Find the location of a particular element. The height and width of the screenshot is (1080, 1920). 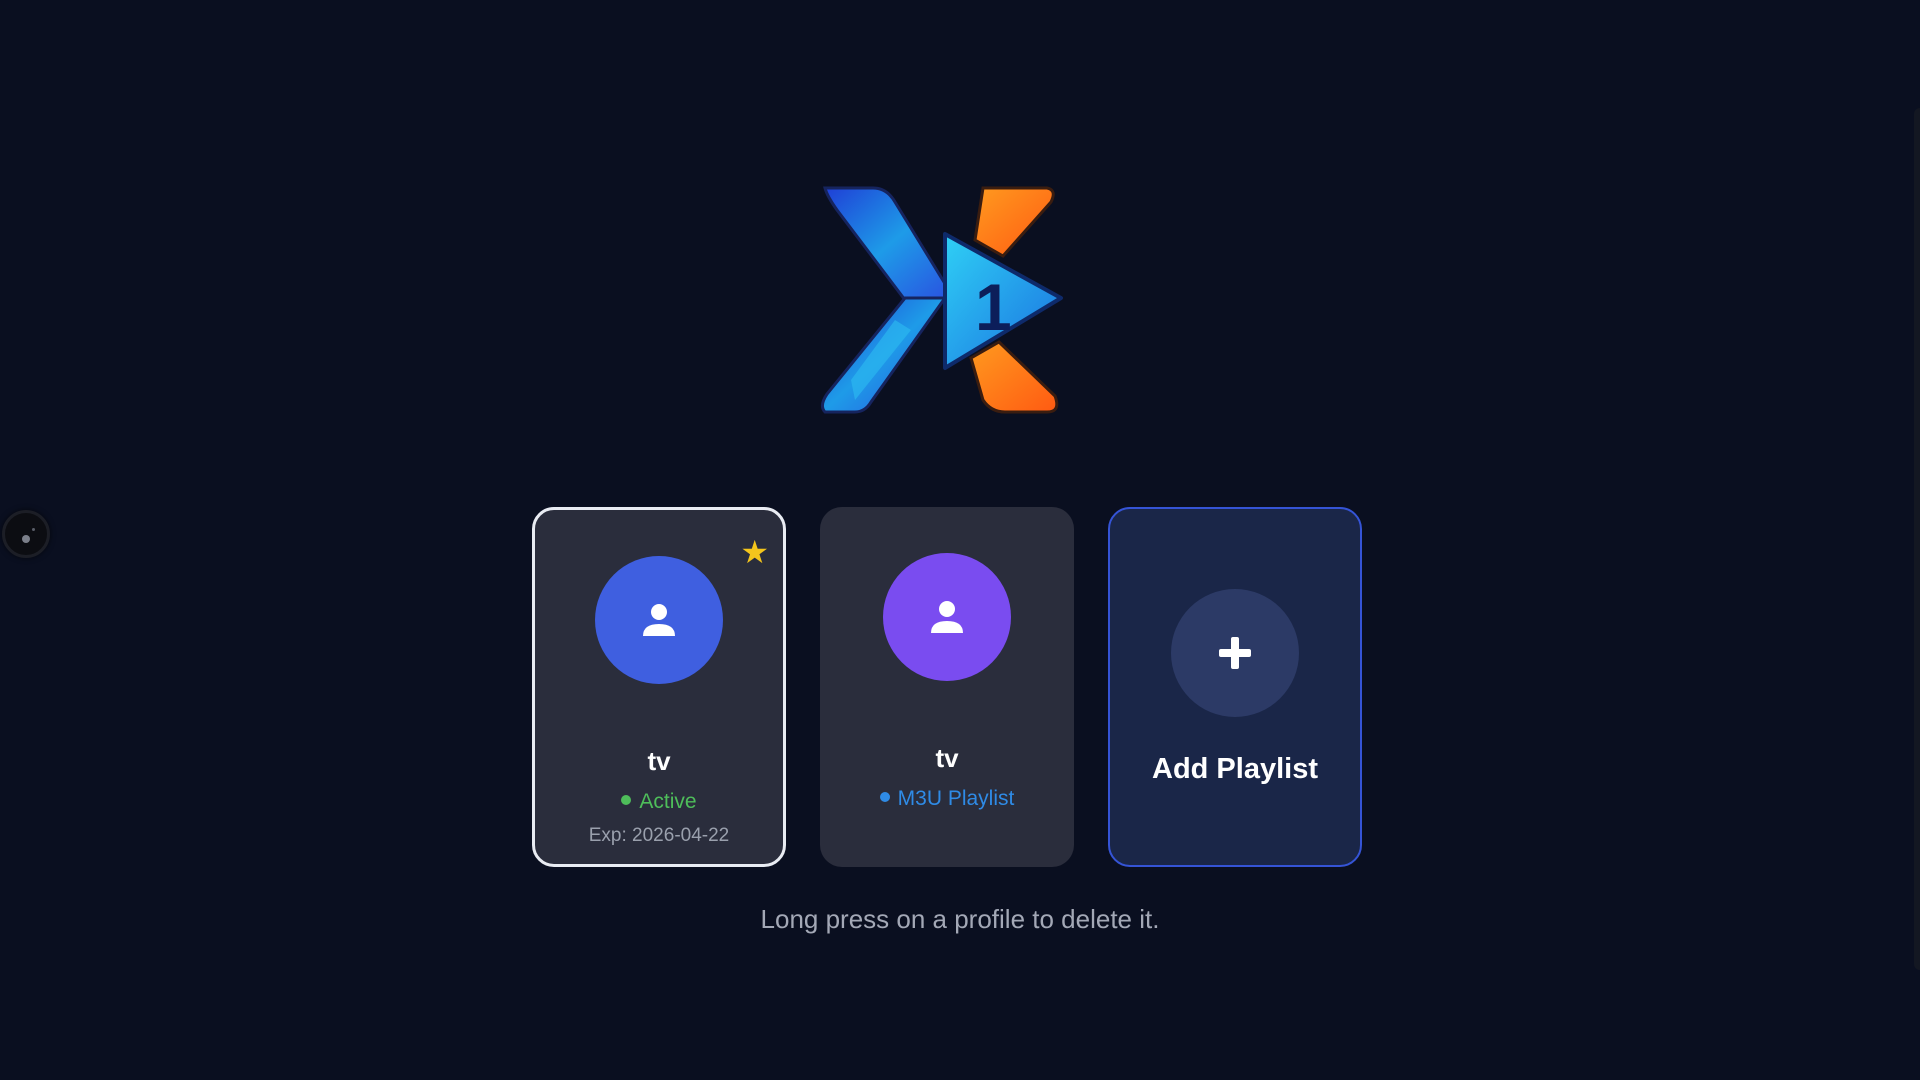

x1-play-logo-icon: 1 is located at coordinates (941, 300).